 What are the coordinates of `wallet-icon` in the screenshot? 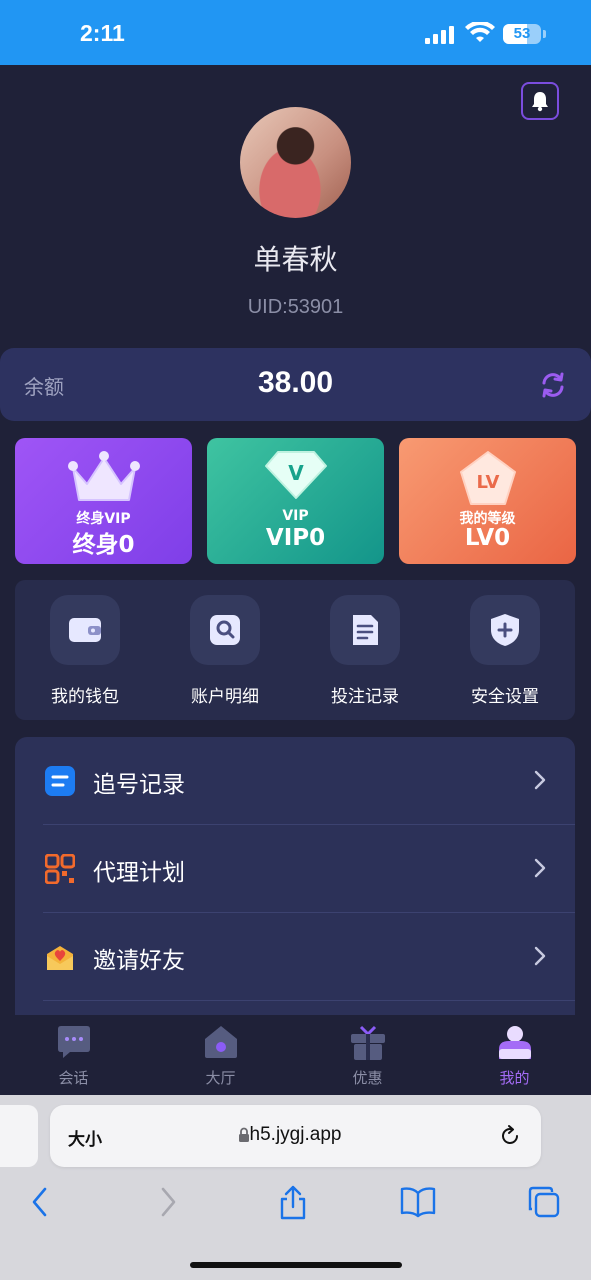 It's located at (85, 630).